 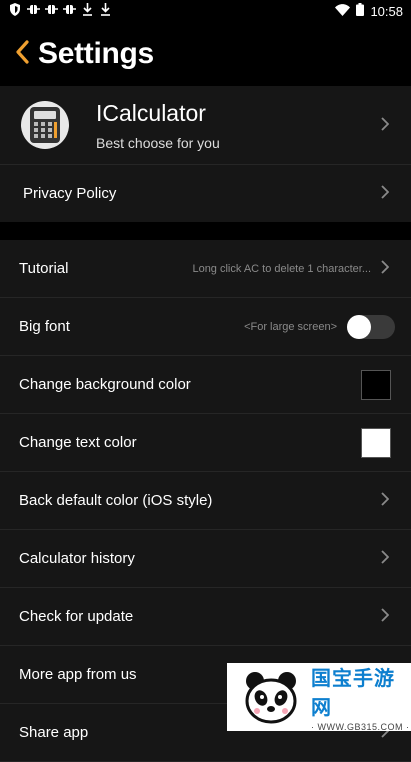 What do you see at coordinates (343, 11) in the screenshot?
I see `wifi-icon` at bounding box center [343, 11].